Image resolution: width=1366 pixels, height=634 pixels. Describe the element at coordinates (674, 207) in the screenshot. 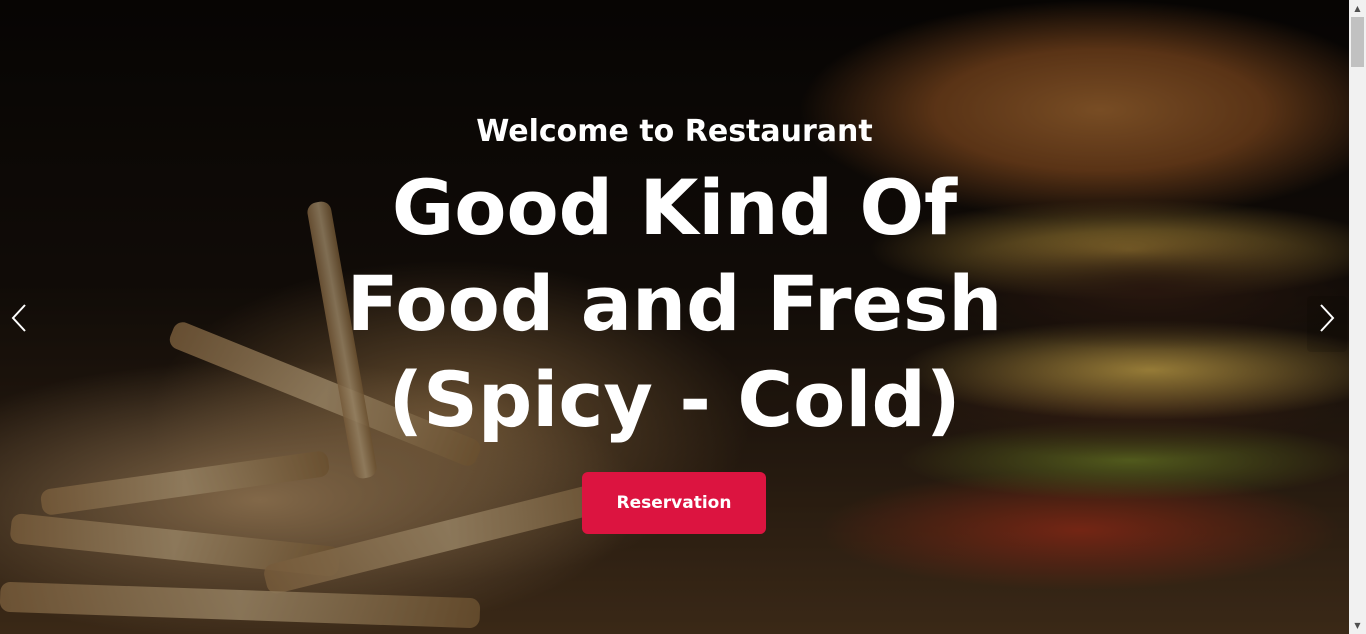

I see `headline-line: Good Kind Of` at that location.